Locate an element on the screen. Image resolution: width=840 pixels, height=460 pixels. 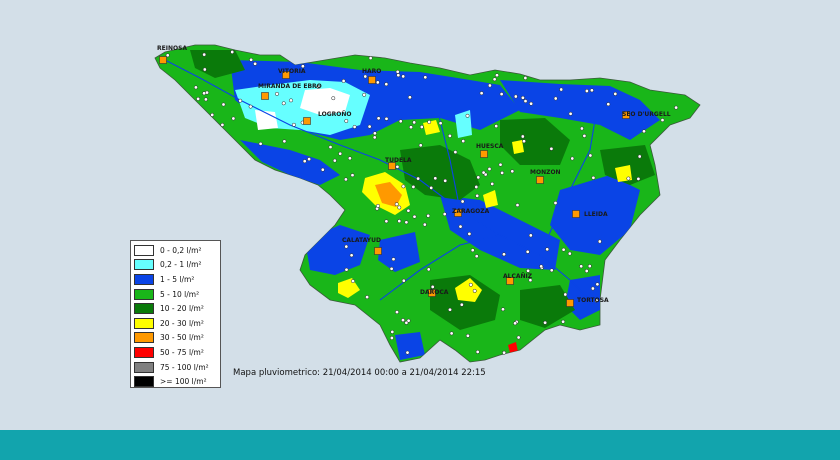
city-label: SEO D'URGELL is located at coordinates (646, 114).